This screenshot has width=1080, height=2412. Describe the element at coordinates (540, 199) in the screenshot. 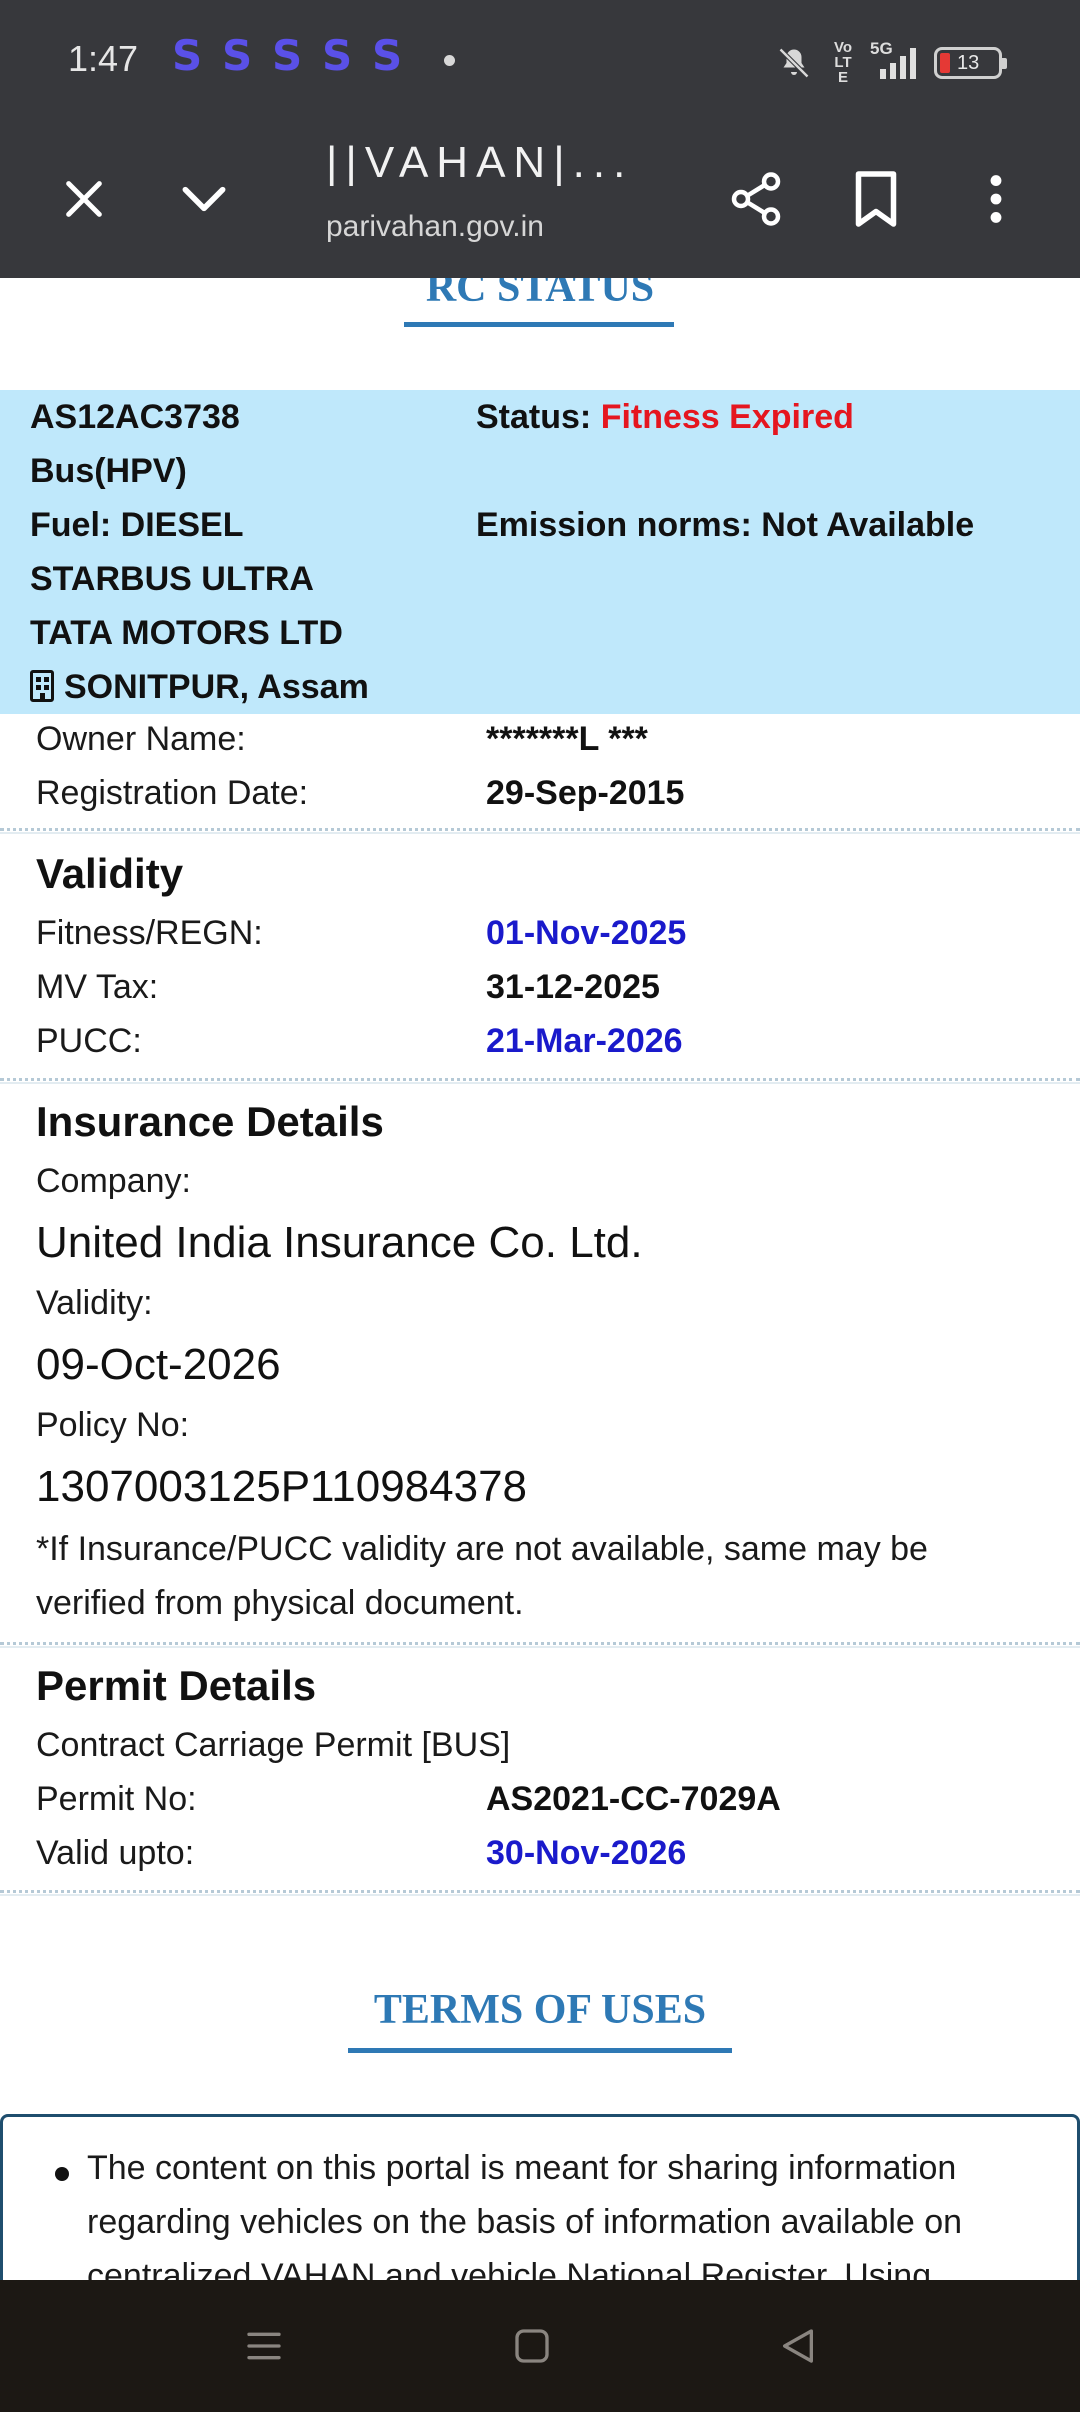

I see `browser-toolbar: ||VAHAN|... parivahan.gov.in` at that location.